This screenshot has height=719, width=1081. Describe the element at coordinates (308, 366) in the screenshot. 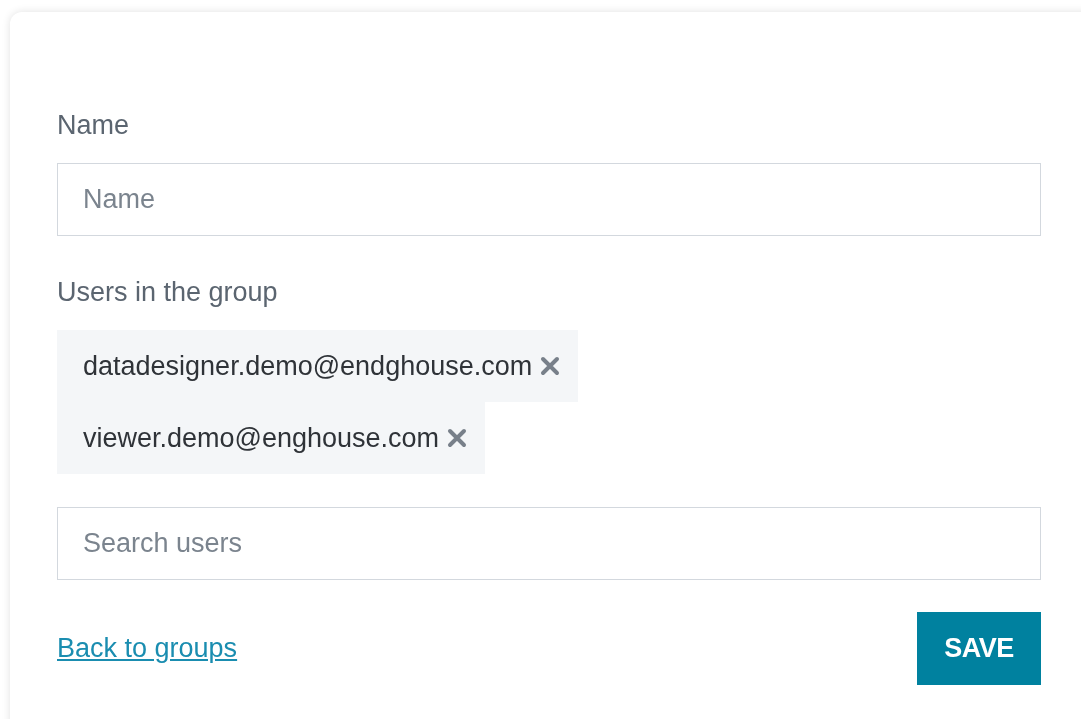

I see `user-email: datadesigner.demo@endghouse.com` at that location.